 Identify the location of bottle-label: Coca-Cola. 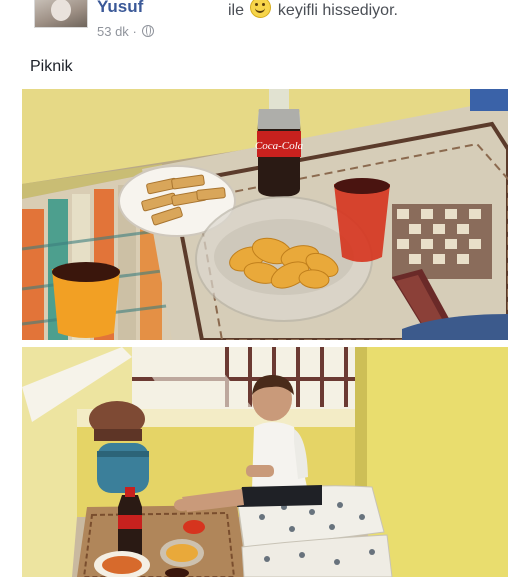
(279, 146).